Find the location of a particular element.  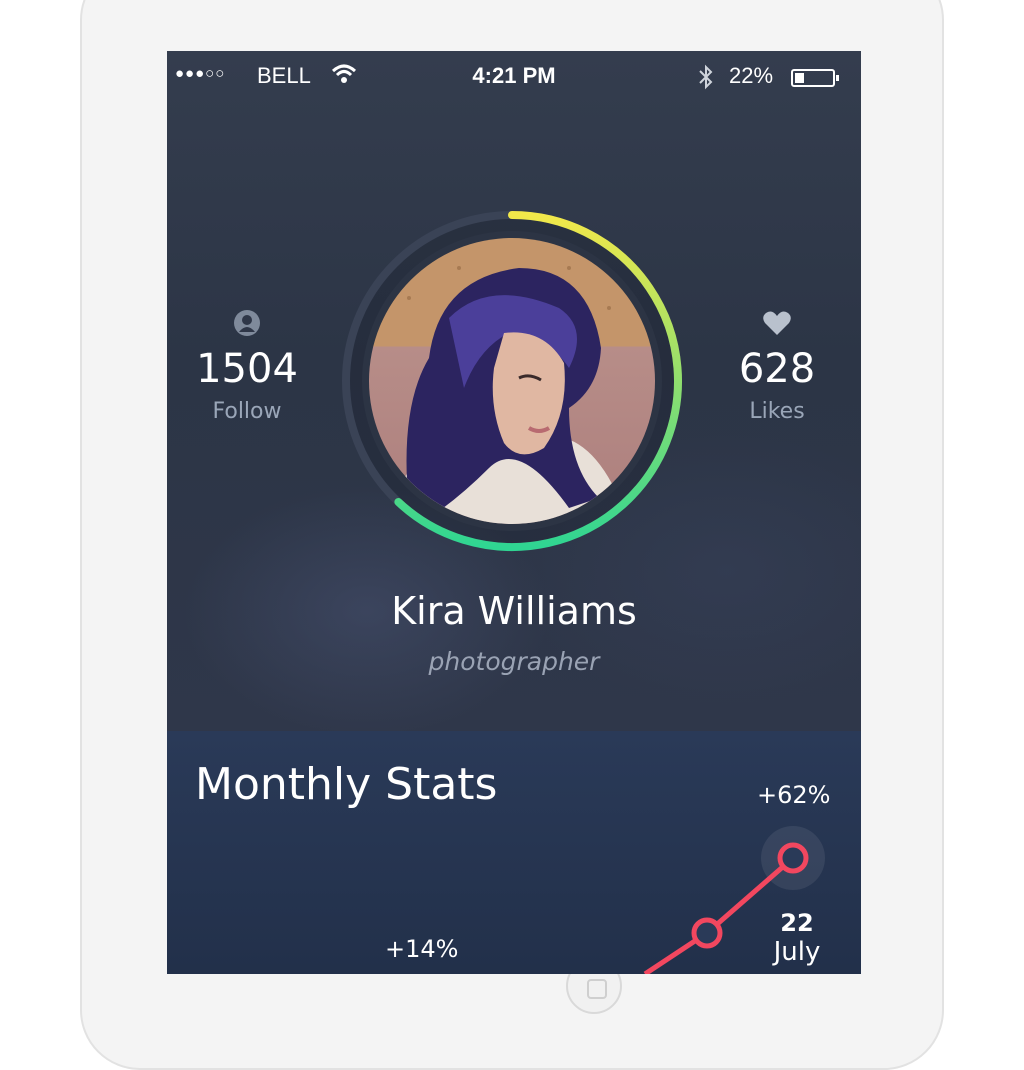

date-day: 22 is located at coordinates (797, 923).